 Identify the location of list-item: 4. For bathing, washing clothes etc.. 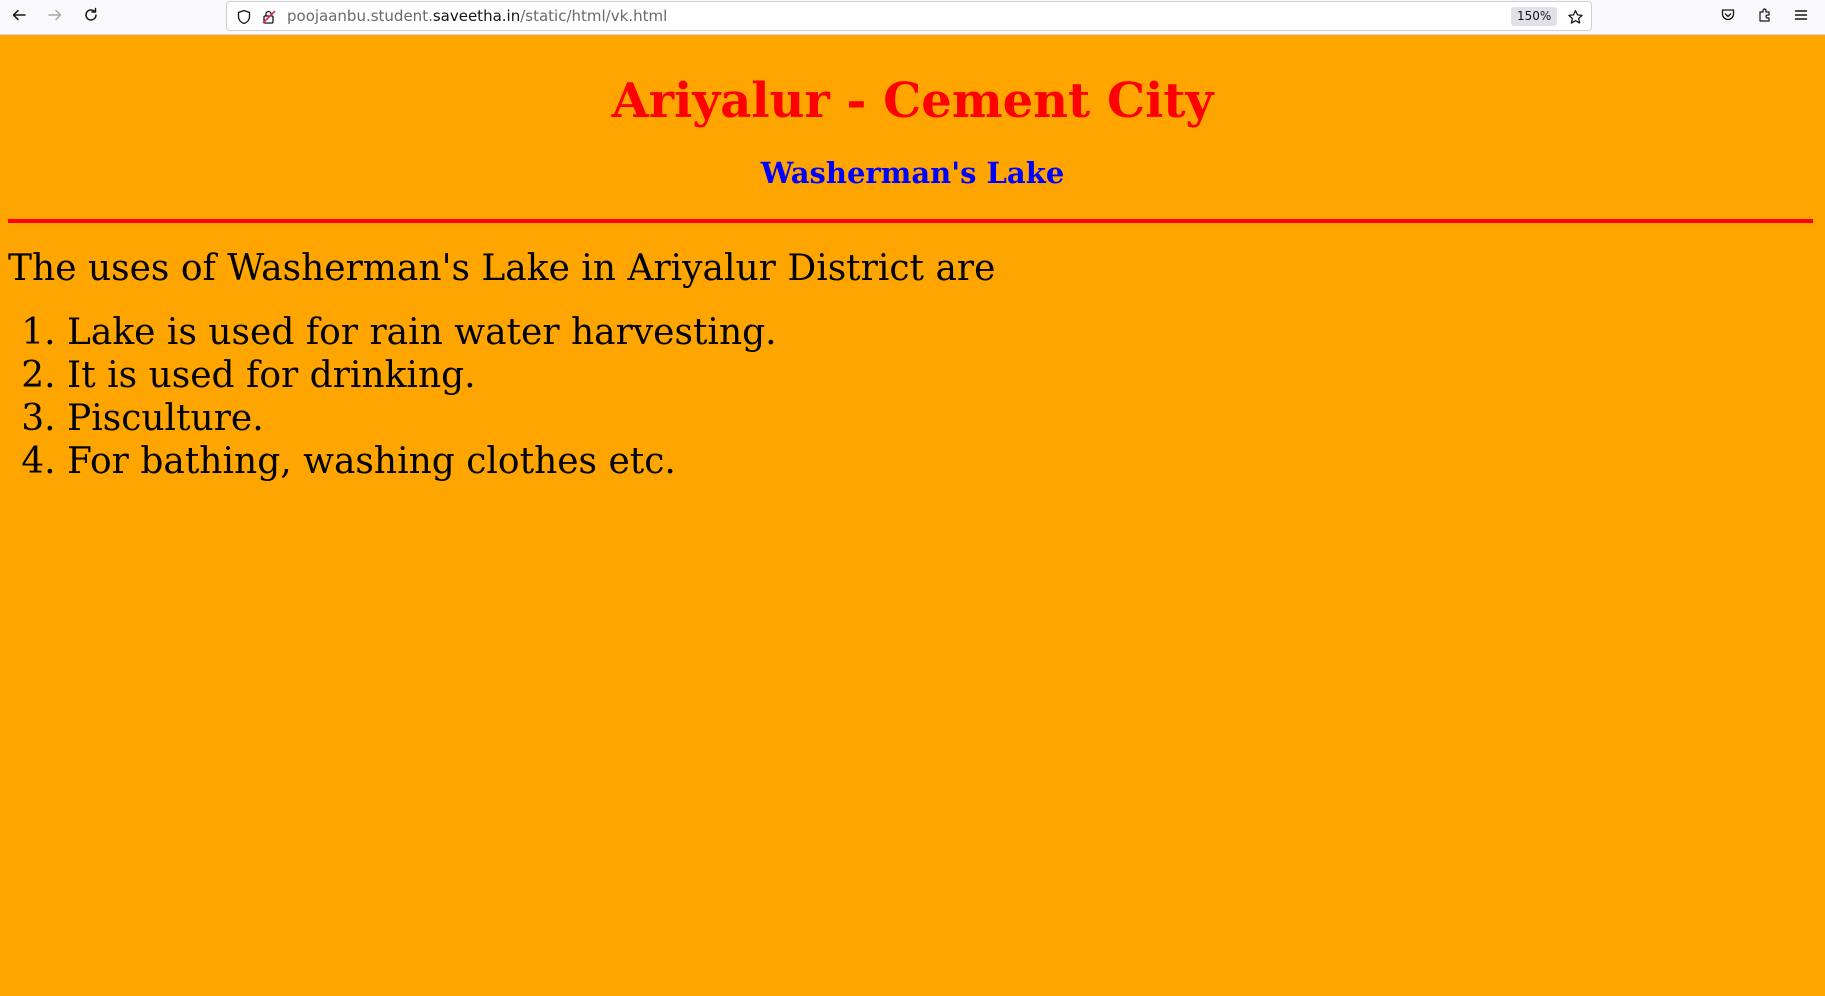
(392, 461).